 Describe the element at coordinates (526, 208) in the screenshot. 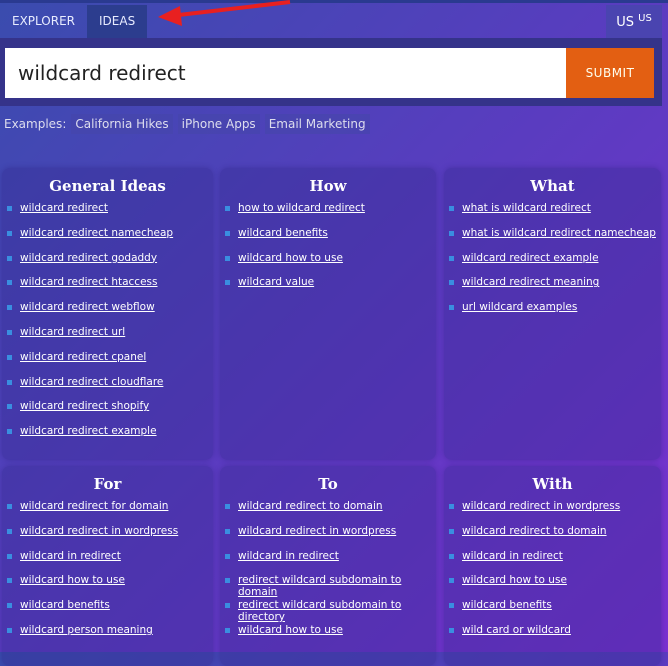

I see `idea-link: what is wildcard redirect` at that location.